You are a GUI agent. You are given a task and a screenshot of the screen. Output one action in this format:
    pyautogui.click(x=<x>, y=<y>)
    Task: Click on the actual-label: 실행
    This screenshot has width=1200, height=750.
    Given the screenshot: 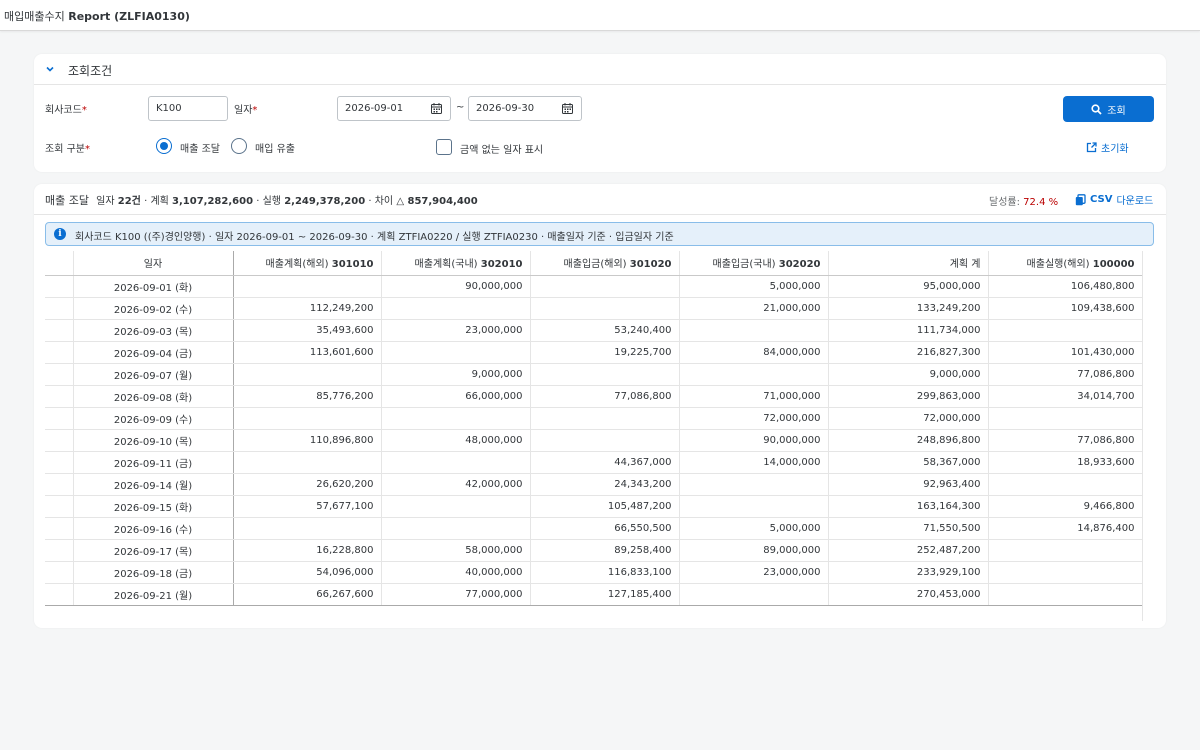 What is the action you would take?
    pyautogui.click(x=271, y=201)
    